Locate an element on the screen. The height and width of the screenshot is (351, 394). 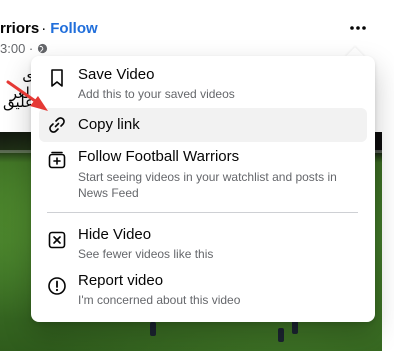
menu-item-subtitle: Add this to your saved videos is located at coordinates (156, 94).